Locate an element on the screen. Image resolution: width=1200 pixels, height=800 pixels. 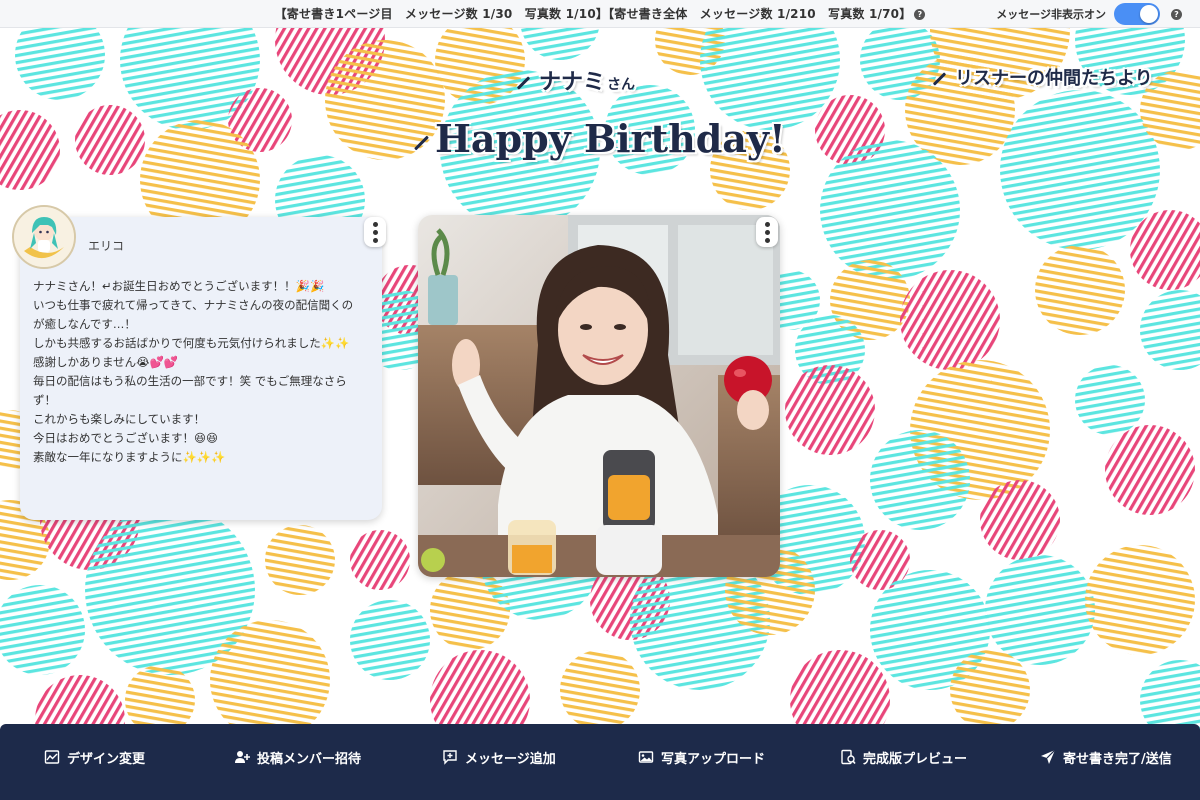
message-line: 素敵な一年になりますように✨✨✨ is located at coordinates (129, 457).